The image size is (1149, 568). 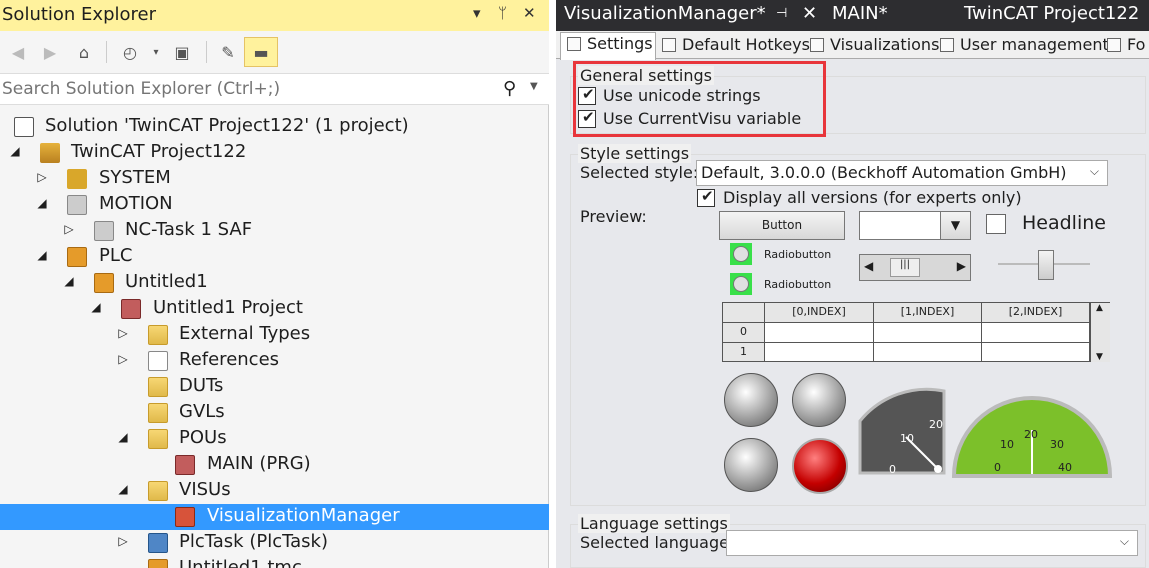 What do you see at coordinates (1021, 46) in the screenshot?
I see `tab-user-management: User management` at bounding box center [1021, 46].